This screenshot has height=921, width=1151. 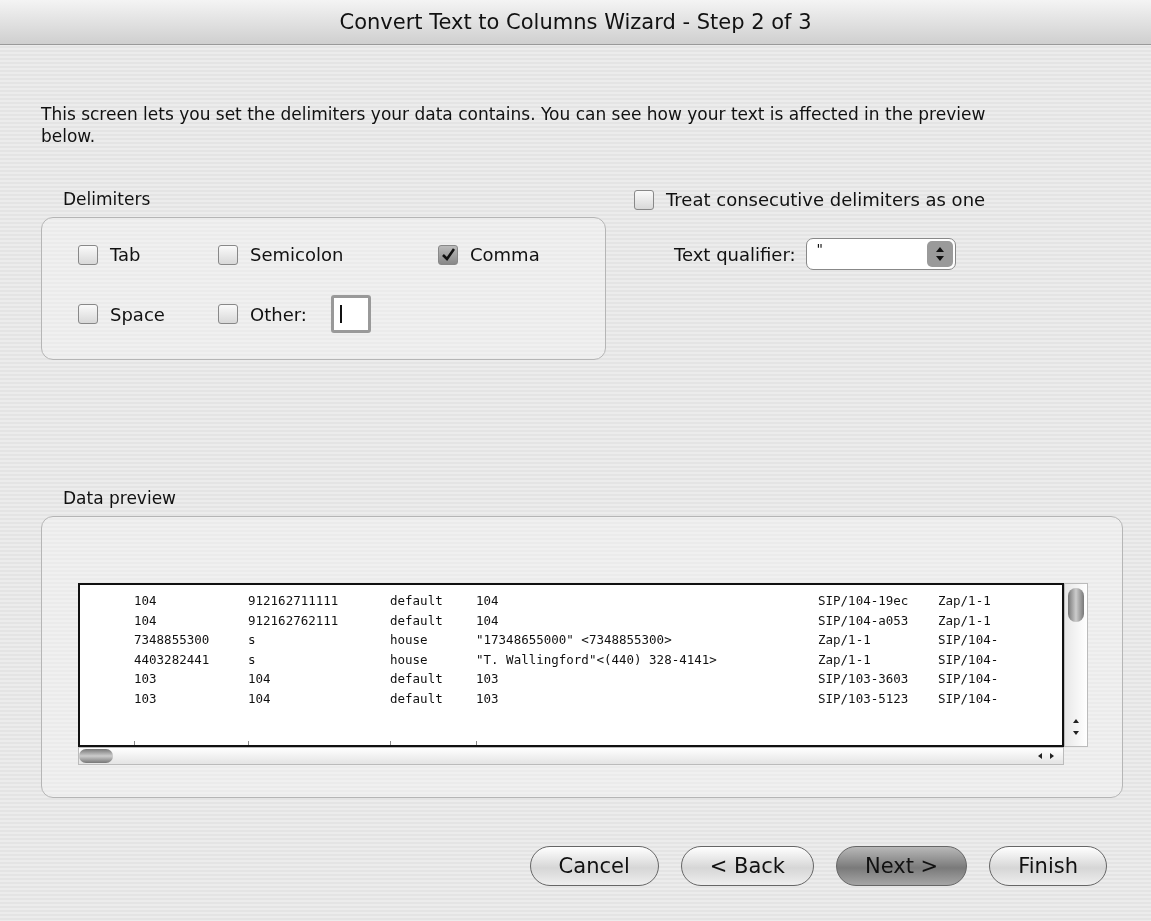 What do you see at coordinates (137, 314) in the screenshot?
I see `checkbox-label: Space` at bounding box center [137, 314].